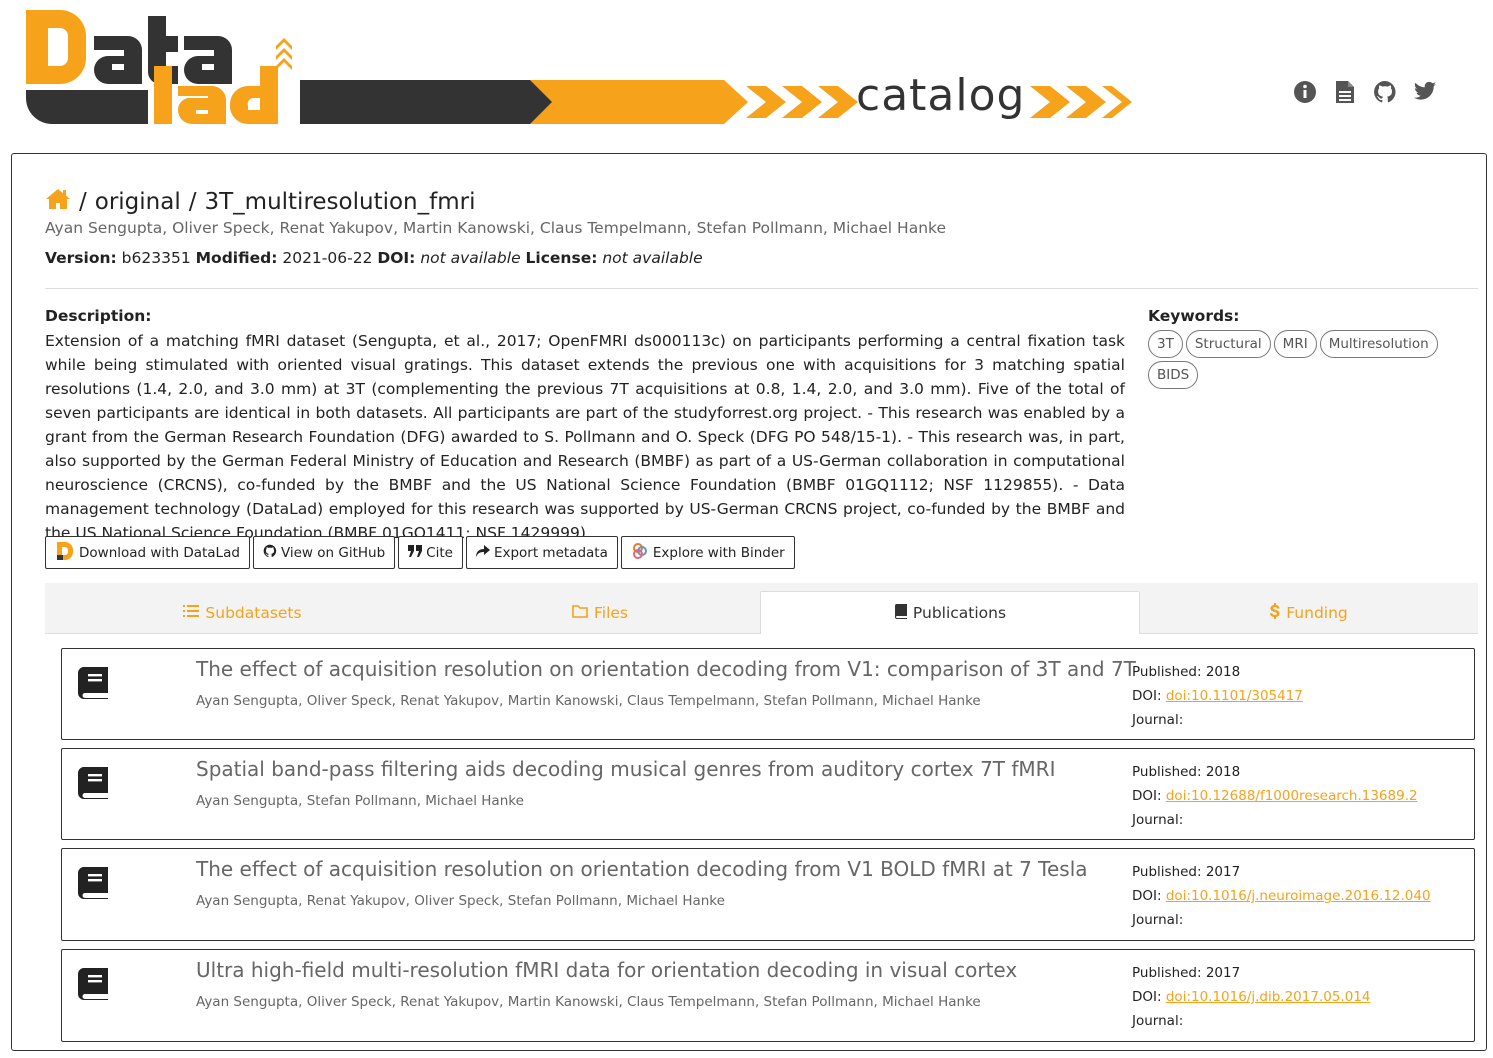 The width and height of the screenshot is (1493, 1058). Describe the element at coordinates (1173, 375) in the screenshot. I see `keyword-chip: BIDS` at that location.